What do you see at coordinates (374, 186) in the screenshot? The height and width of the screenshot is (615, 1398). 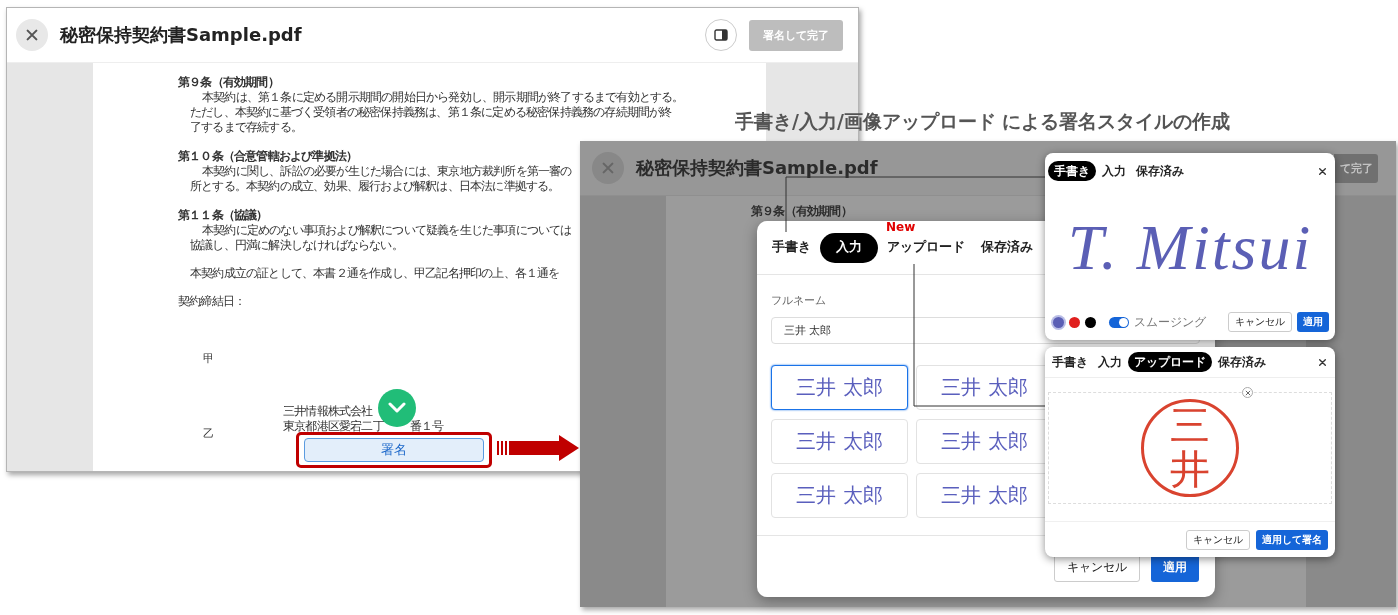 I see `document-text: 所とする。本契約の成立、効果、履行および解釈は、日本法に準拠する。` at bounding box center [374, 186].